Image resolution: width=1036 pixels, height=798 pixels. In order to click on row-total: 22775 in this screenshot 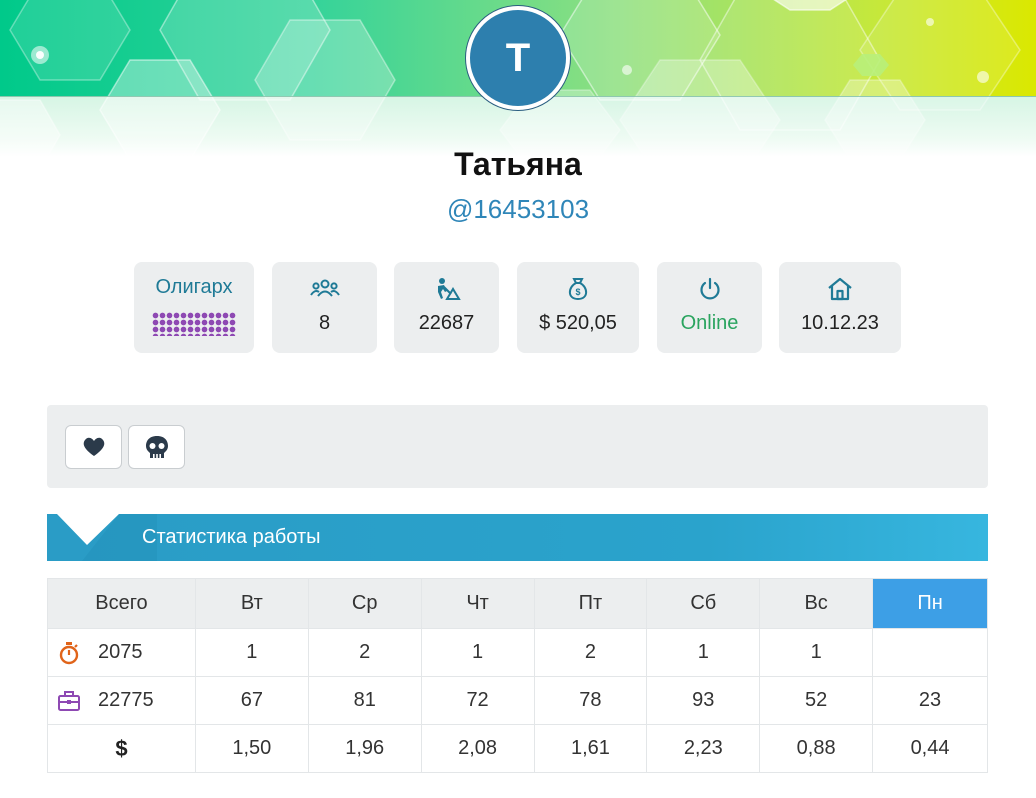, I will do `click(126, 700)`.